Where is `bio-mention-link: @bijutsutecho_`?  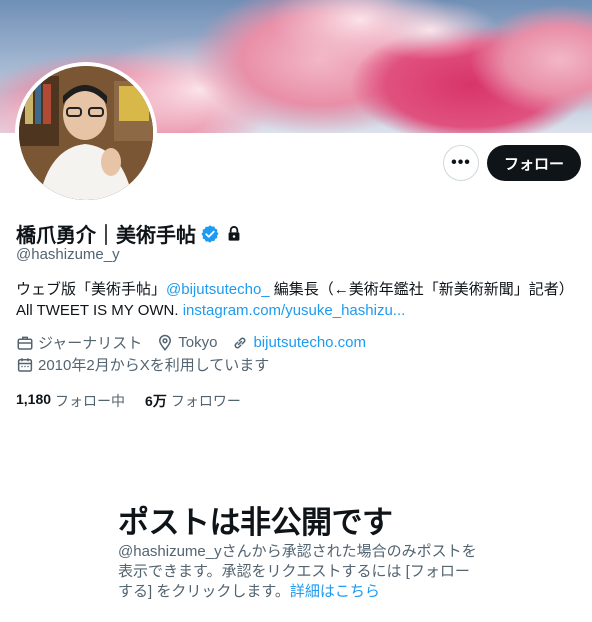 bio-mention-link: @bijutsutecho_ is located at coordinates (218, 289).